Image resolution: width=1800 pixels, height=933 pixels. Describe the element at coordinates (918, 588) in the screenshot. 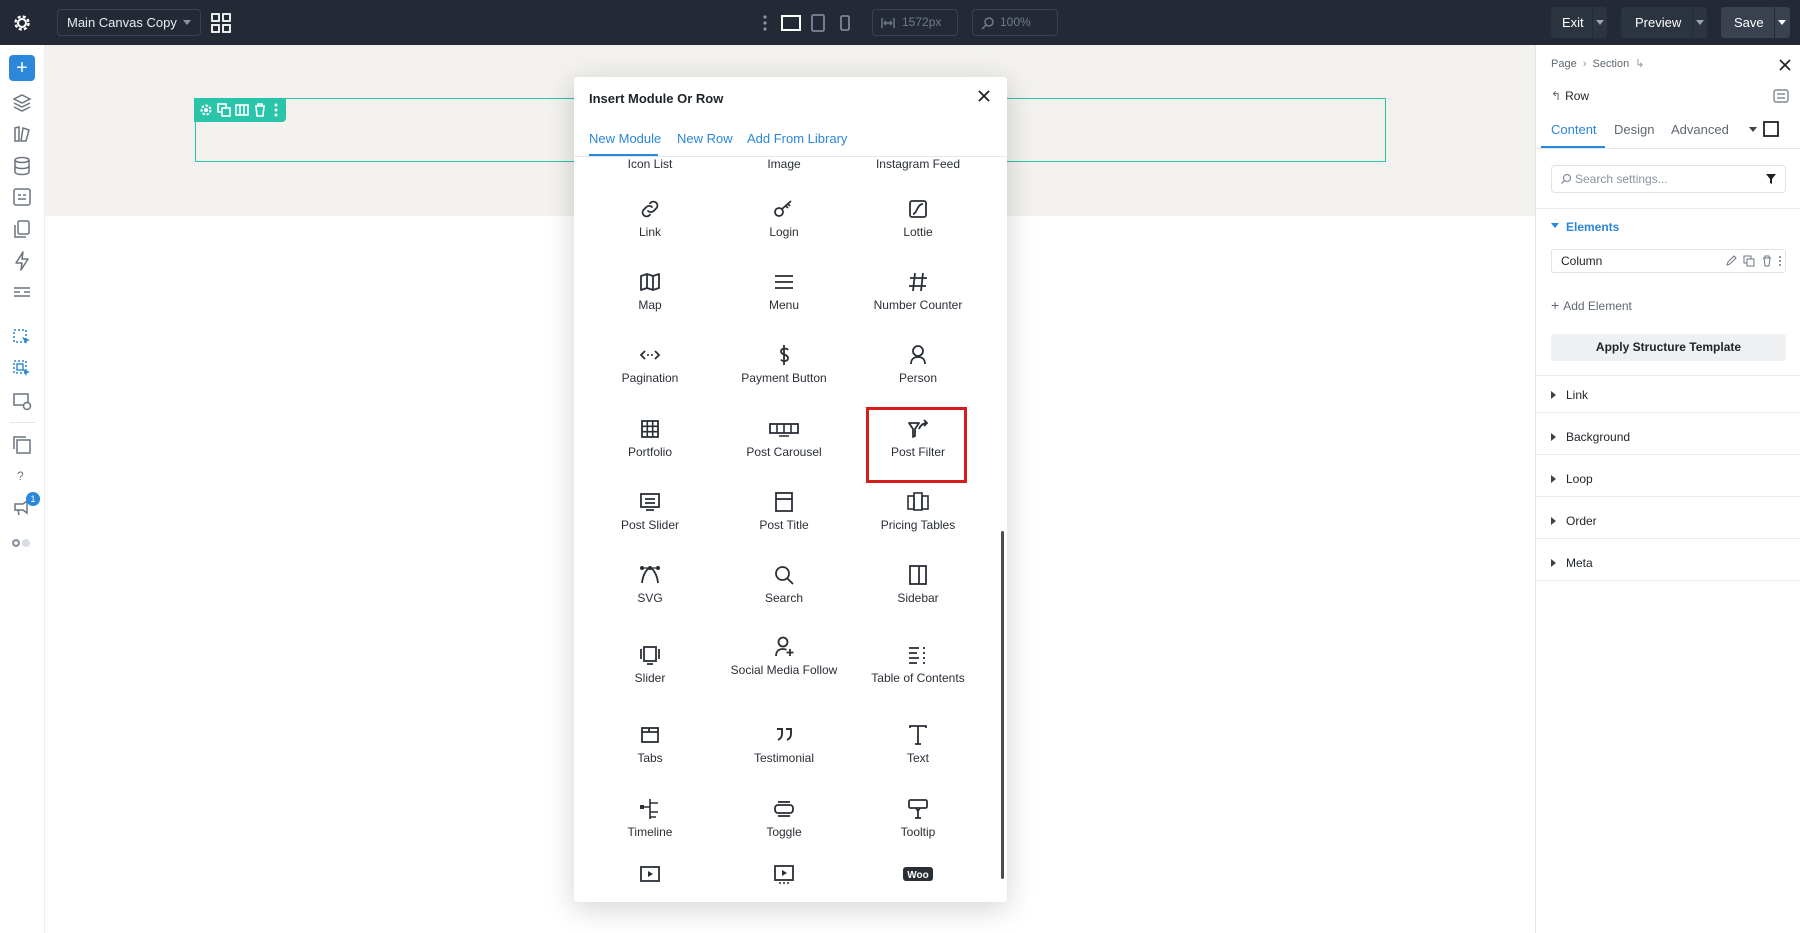

I see `module-sidebar: Sidebar` at that location.